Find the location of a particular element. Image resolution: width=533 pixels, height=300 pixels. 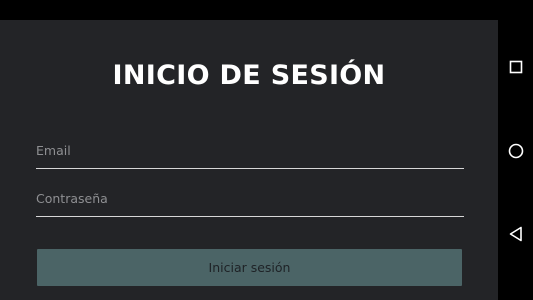

circle-home-icon is located at coordinates (515, 151).